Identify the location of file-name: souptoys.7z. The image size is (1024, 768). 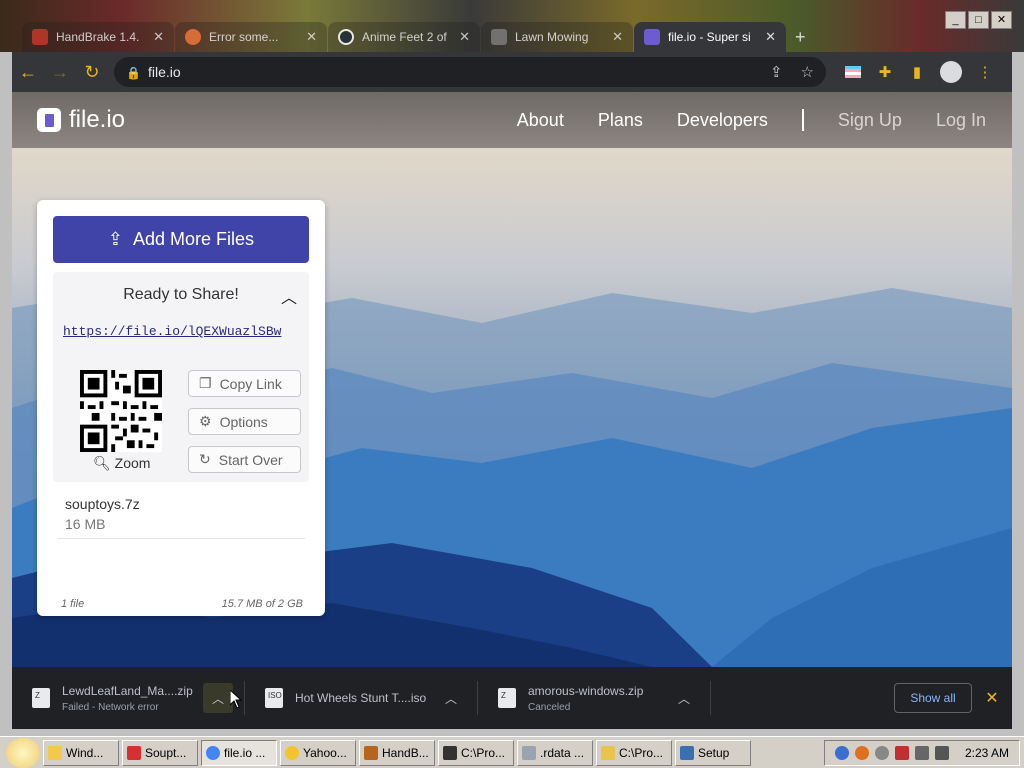
(102, 504).